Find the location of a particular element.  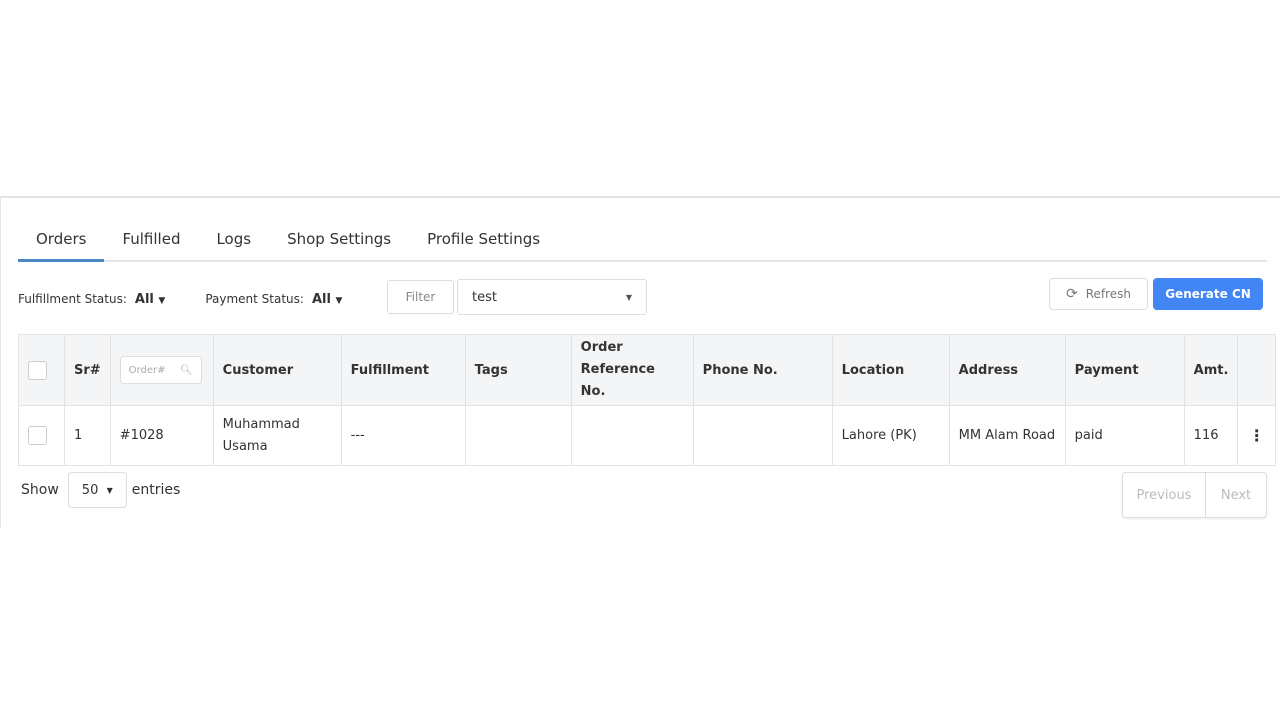

previous-button: Previous is located at coordinates (1164, 495).